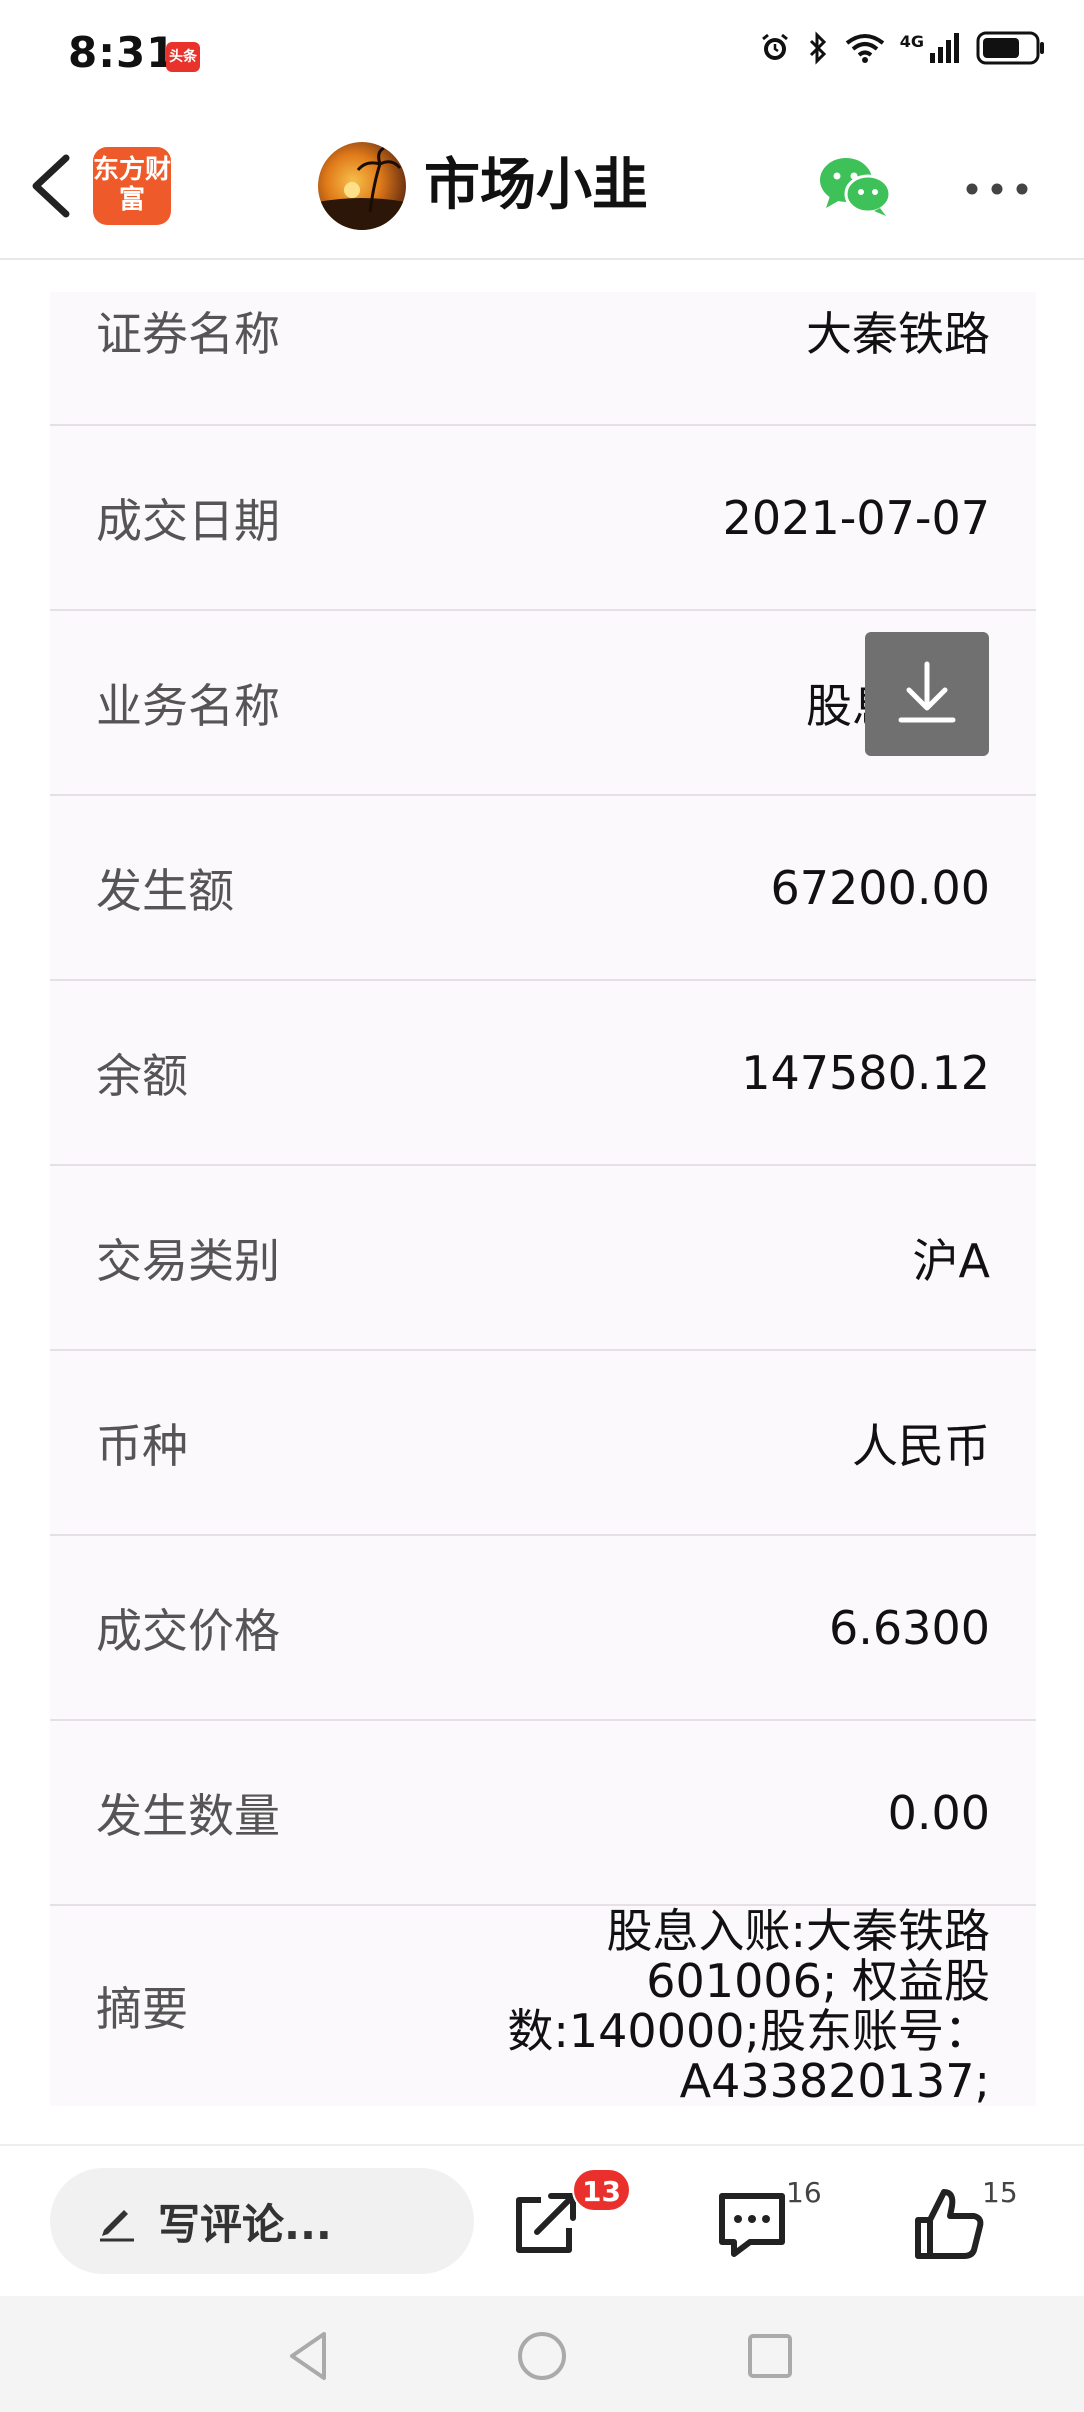 The width and height of the screenshot is (1084, 2412). Describe the element at coordinates (142, 2009) in the screenshot. I see `row-label: 摘要` at that location.